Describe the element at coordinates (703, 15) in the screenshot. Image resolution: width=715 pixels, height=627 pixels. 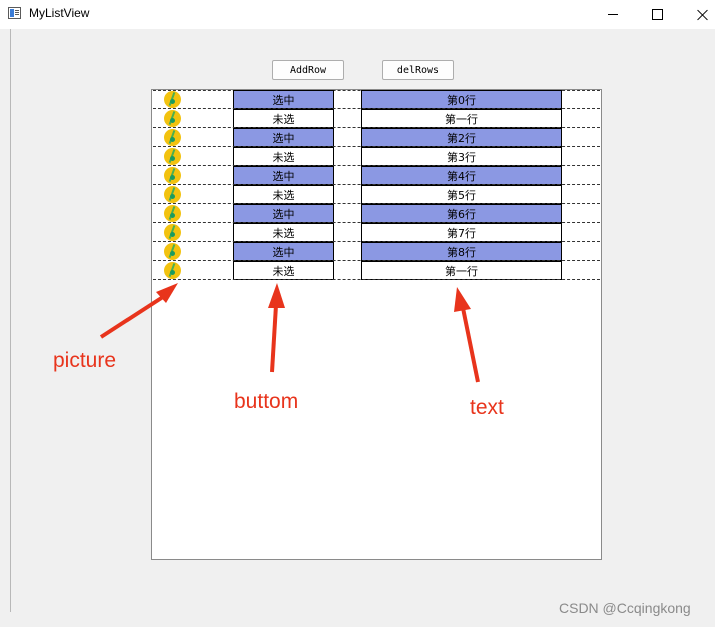
I see `close-icon` at that location.